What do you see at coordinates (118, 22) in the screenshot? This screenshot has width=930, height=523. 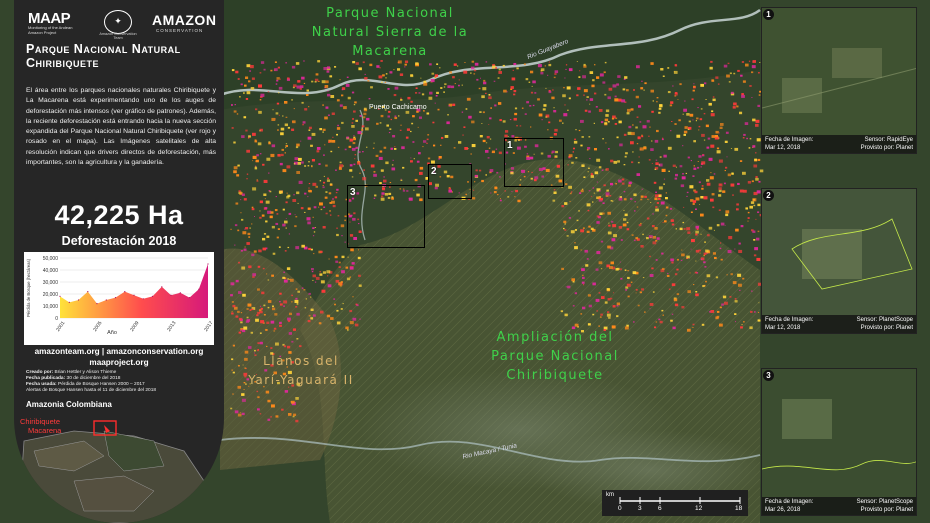 I see `act-logo-icon: ✦` at bounding box center [118, 22].